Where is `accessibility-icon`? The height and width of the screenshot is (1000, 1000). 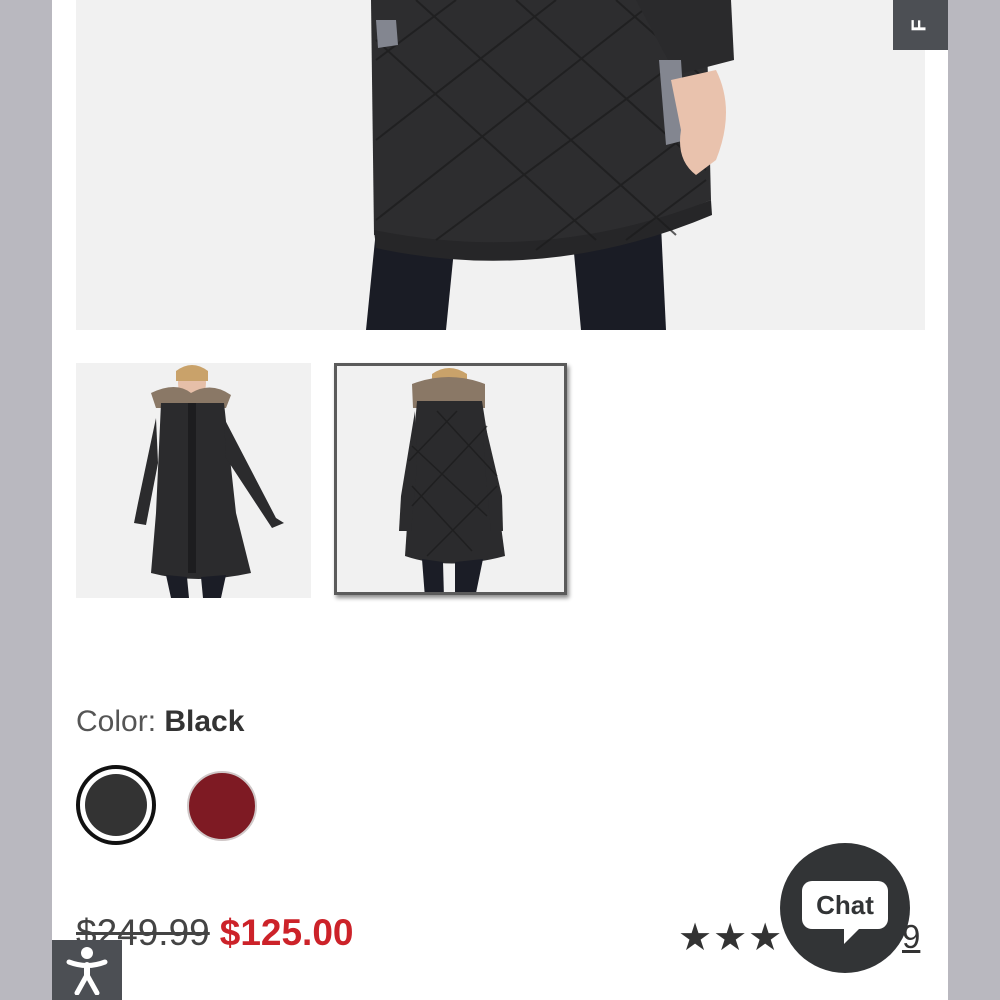
accessibility-icon is located at coordinates (87, 971).